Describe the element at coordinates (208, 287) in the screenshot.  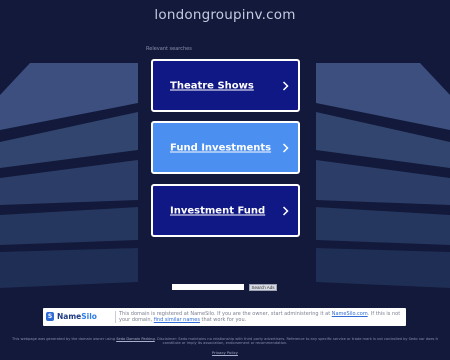
I see `search-input` at that location.